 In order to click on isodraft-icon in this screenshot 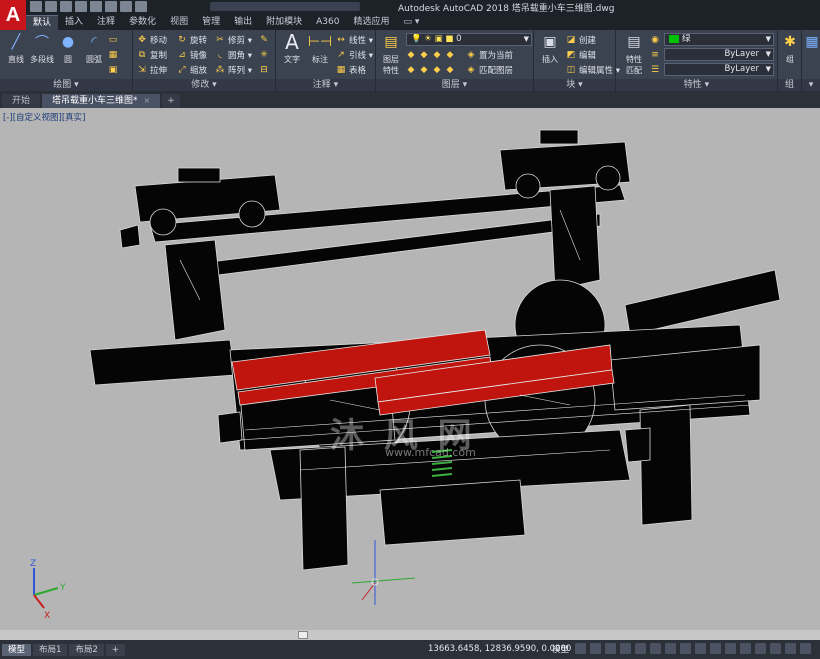, I will do `click(640, 648)`.